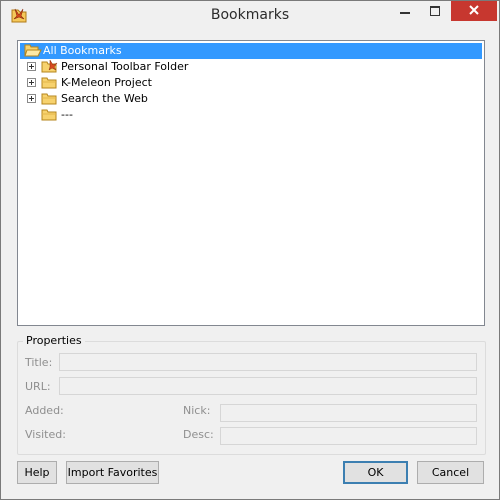 This screenshot has width=500, height=500. Describe the element at coordinates (44, 410) in the screenshot. I see `added-label: Added:` at that location.